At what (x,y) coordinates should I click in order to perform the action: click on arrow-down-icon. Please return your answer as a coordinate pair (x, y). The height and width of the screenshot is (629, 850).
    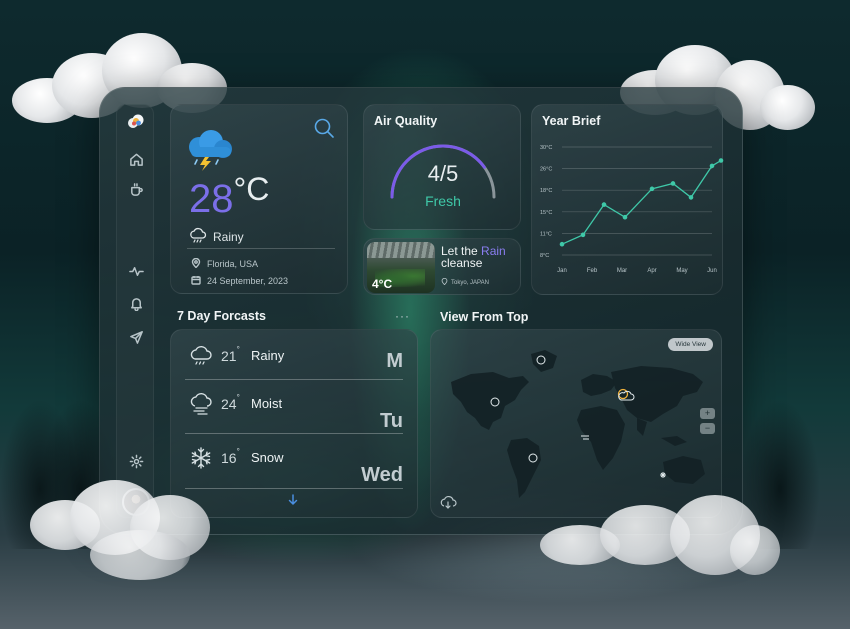
    Looking at the image, I should click on (293, 500).